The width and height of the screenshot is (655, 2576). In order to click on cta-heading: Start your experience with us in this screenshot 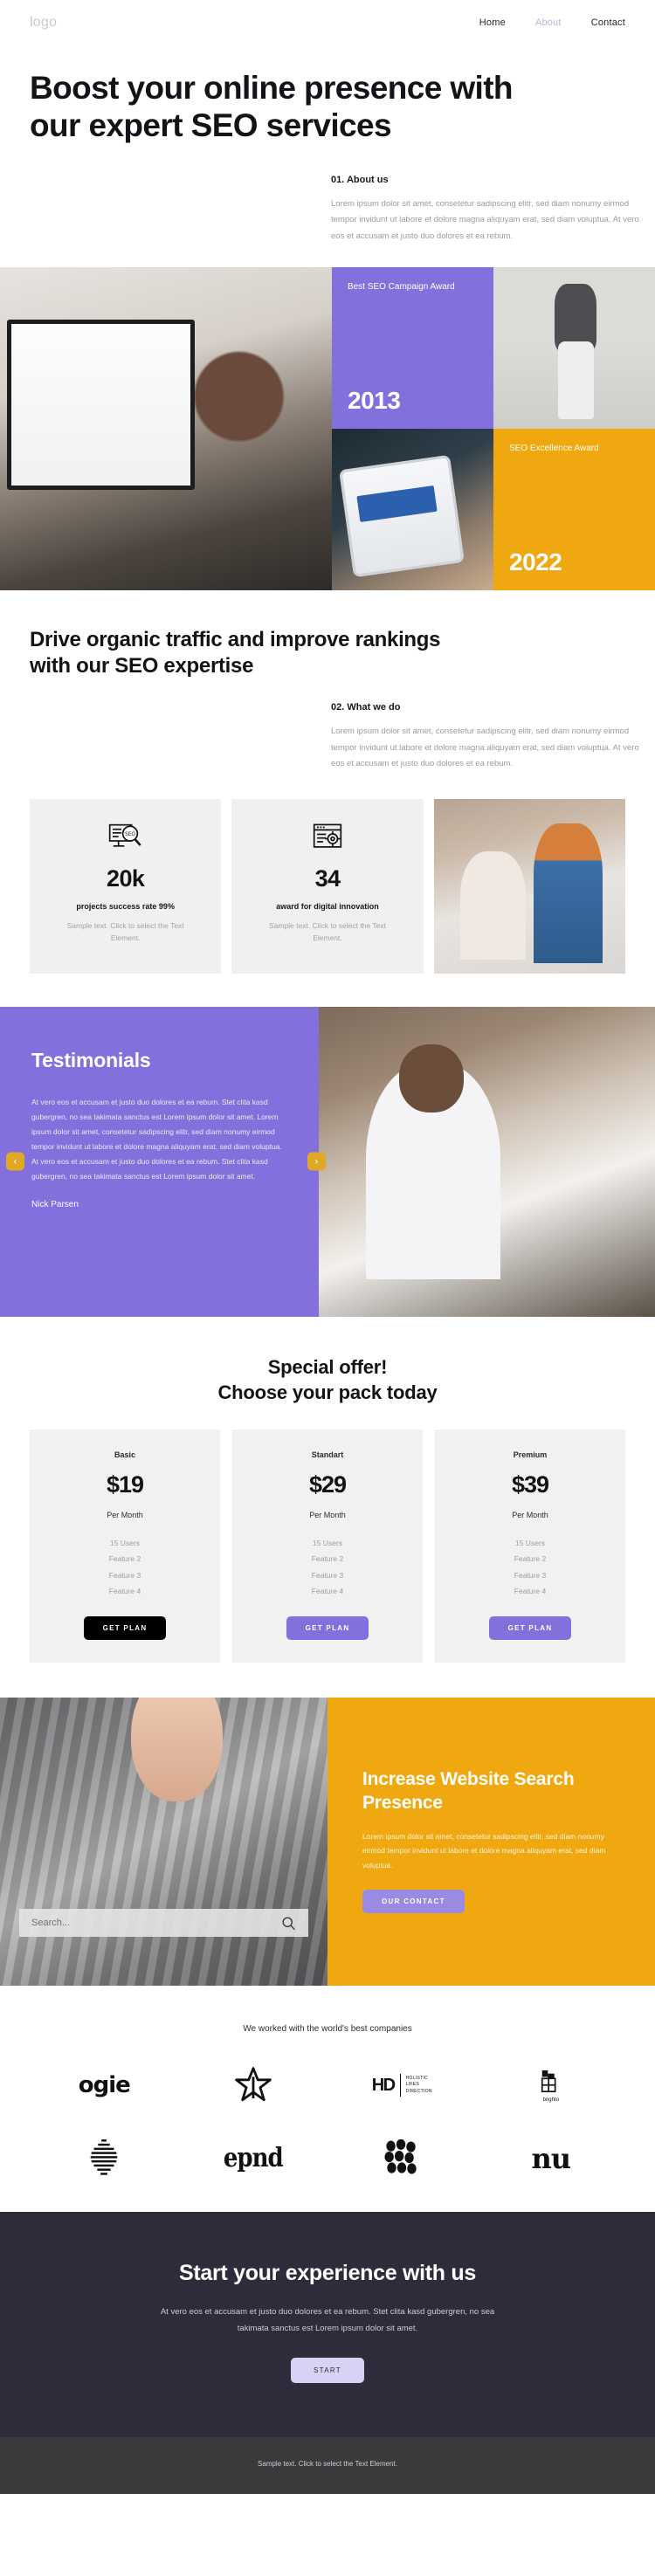, I will do `click(327, 2273)`.